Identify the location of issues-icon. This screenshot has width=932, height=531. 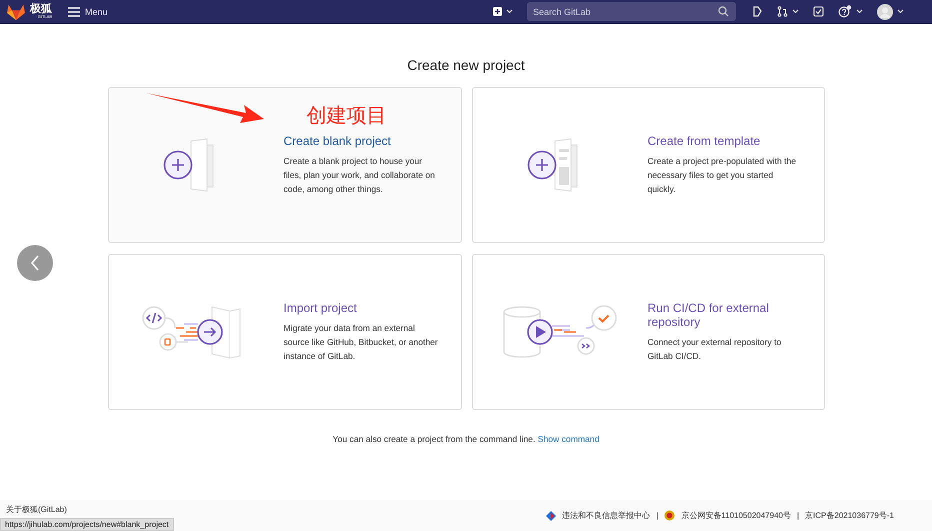
(757, 11).